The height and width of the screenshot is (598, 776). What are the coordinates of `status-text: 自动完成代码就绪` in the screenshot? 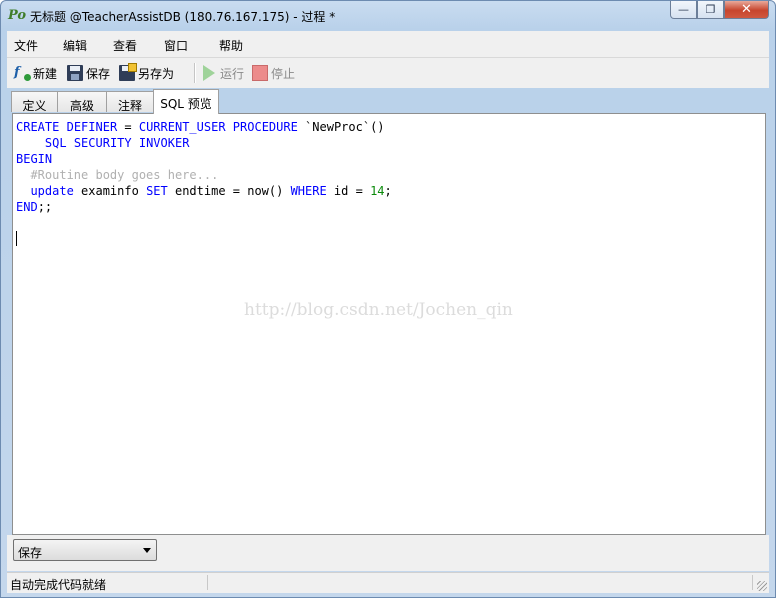 It's located at (58, 585).